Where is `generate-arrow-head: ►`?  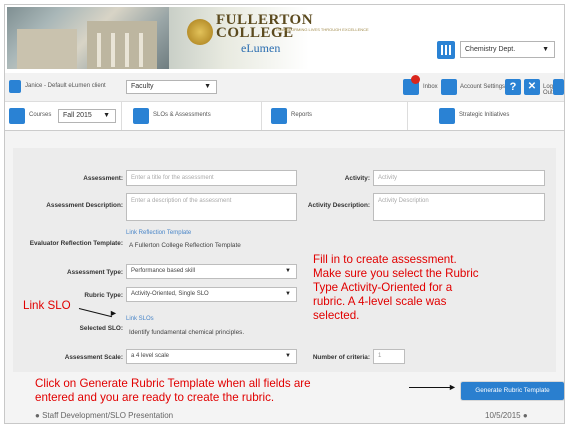
generate-arrow-head: ► is located at coordinates (452, 387).